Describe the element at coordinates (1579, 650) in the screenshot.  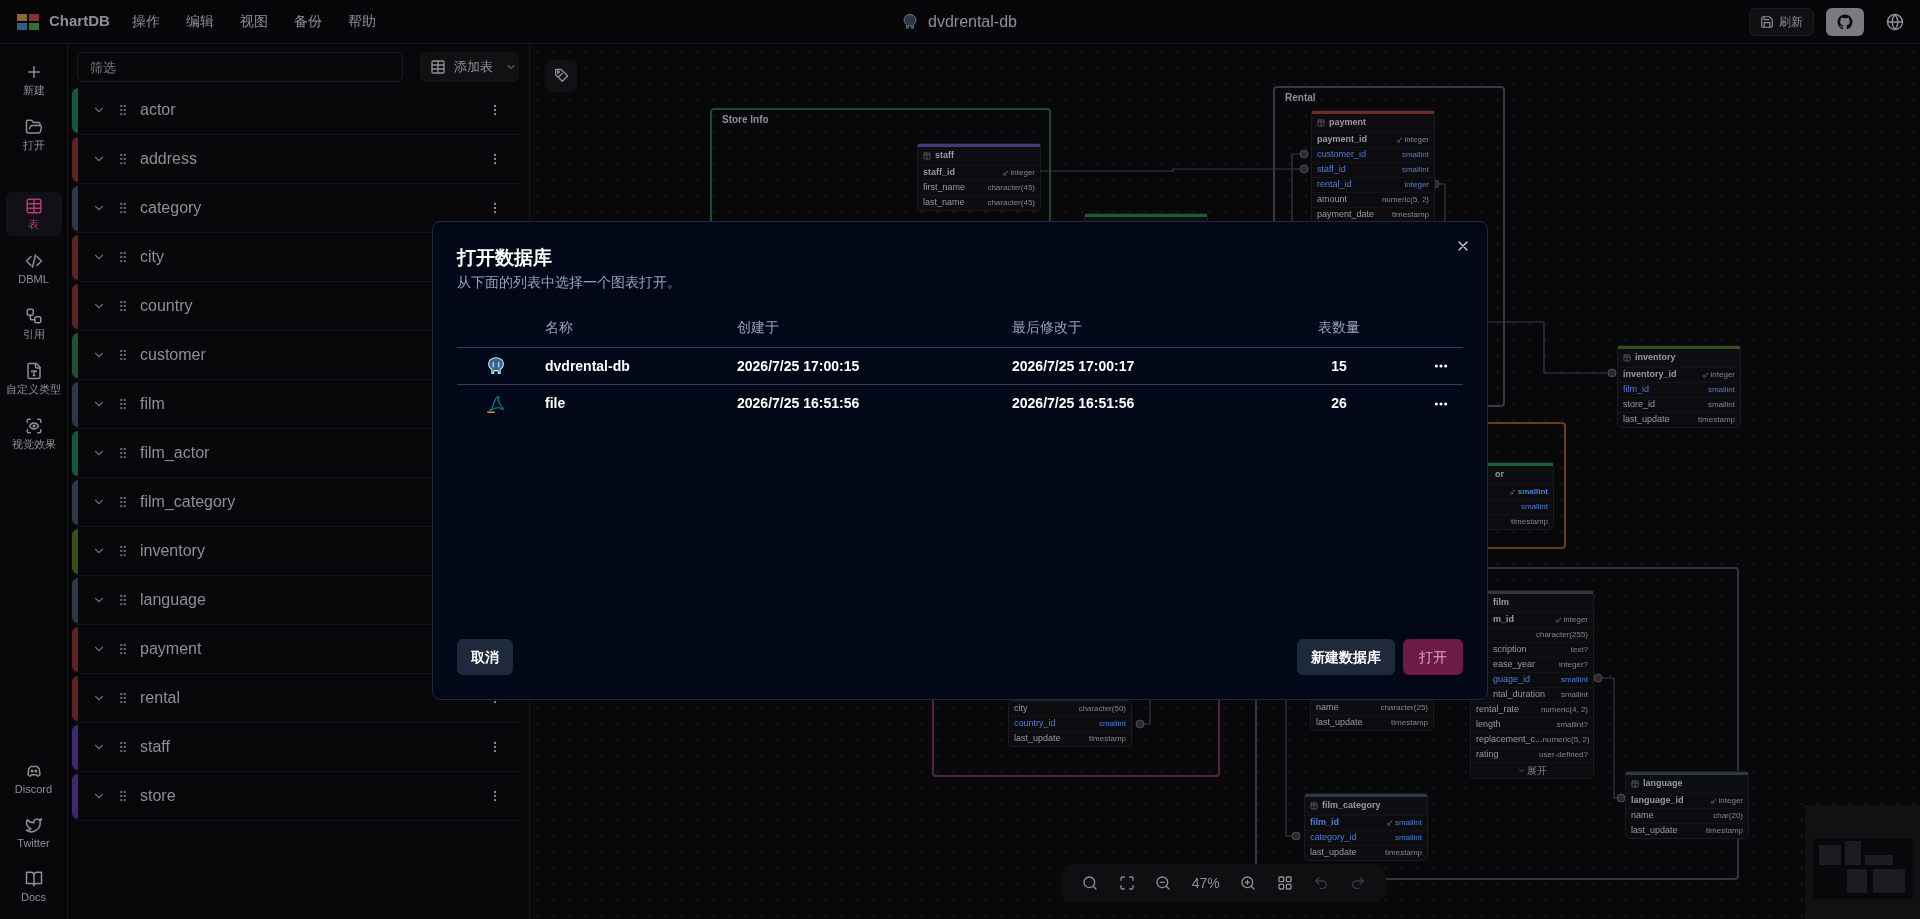
I see `field-type: text?` at that location.